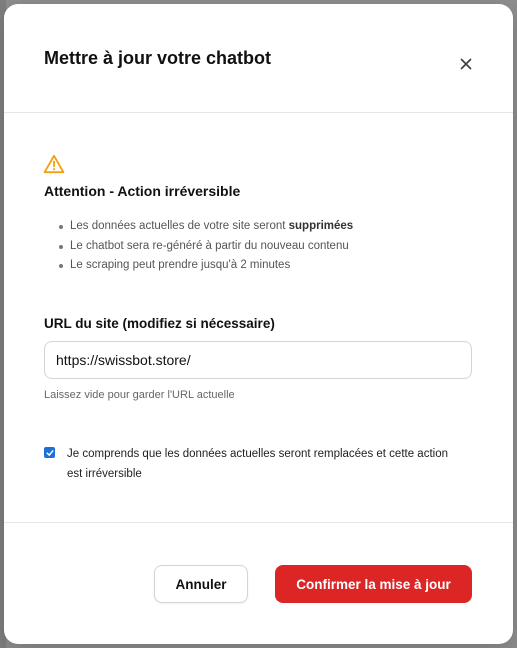  What do you see at coordinates (201, 584) in the screenshot?
I see `cancel-button: Annuler` at bounding box center [201, 584].